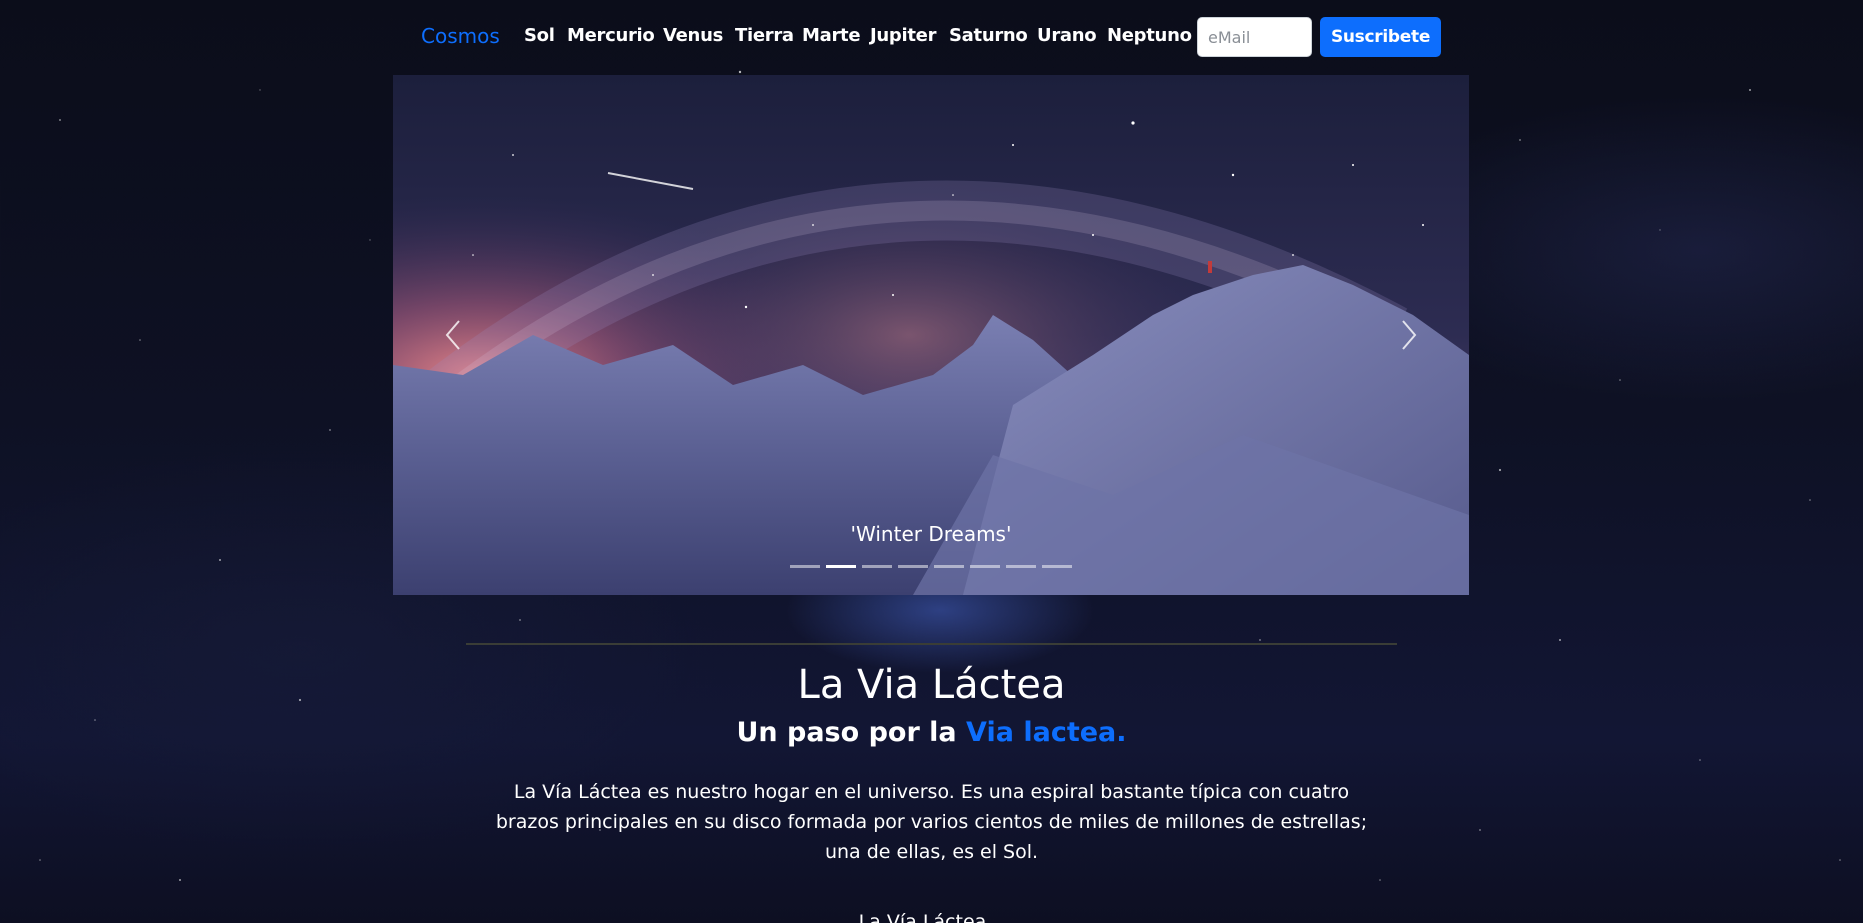  Describe the element at coordinates (1380, 37) in the screenshot. I see `subscribe-button: Suscribete` at that location.